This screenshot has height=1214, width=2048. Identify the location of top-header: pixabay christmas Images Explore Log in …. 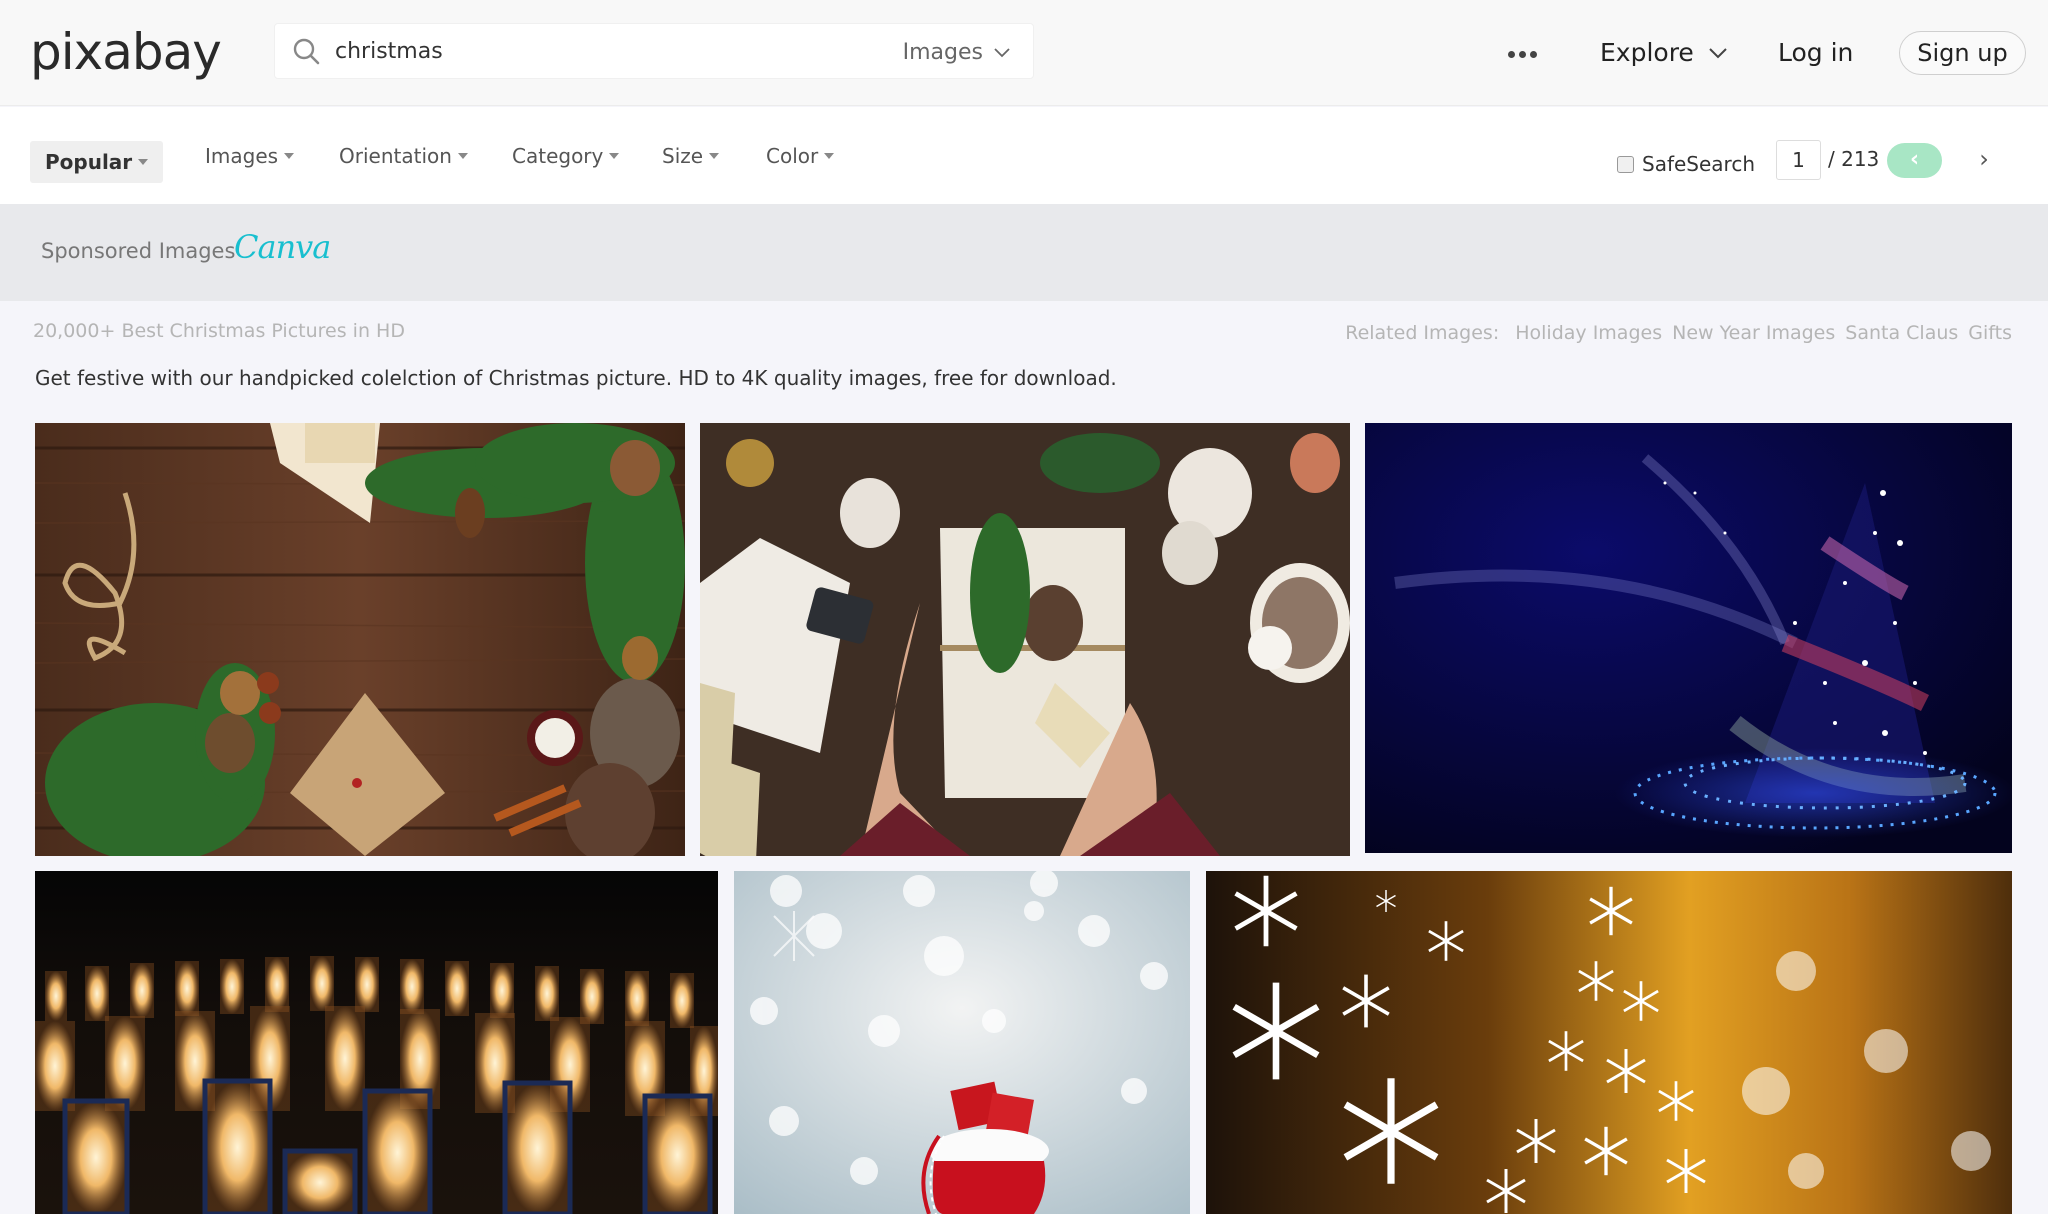
(1024, 53).